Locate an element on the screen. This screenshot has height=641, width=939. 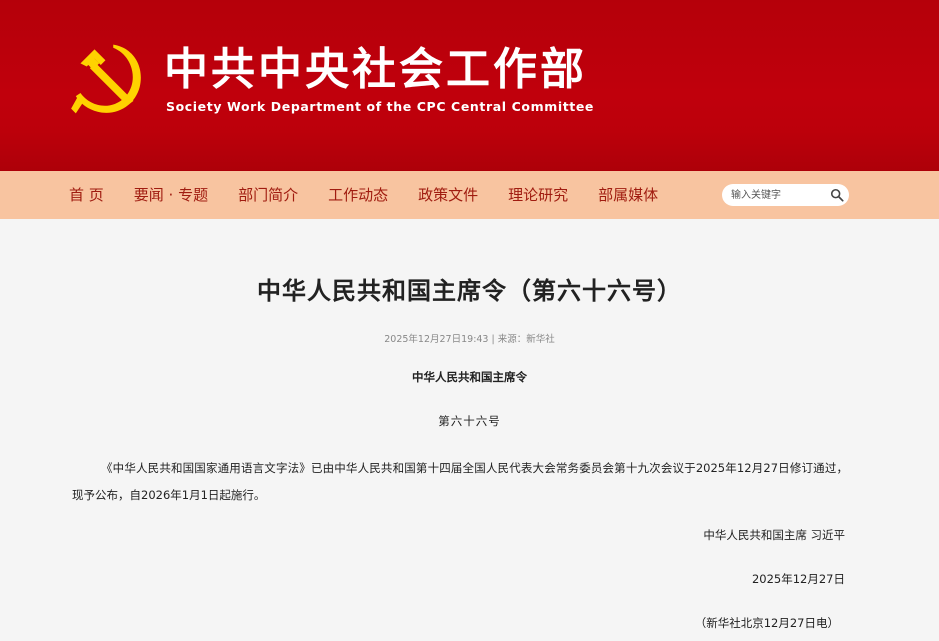
nav-list: 首 页 要闻 · 专题 部门简介 工作动态 政策文件 理论研究 部属媒体 is located at coordinates (364, 195).